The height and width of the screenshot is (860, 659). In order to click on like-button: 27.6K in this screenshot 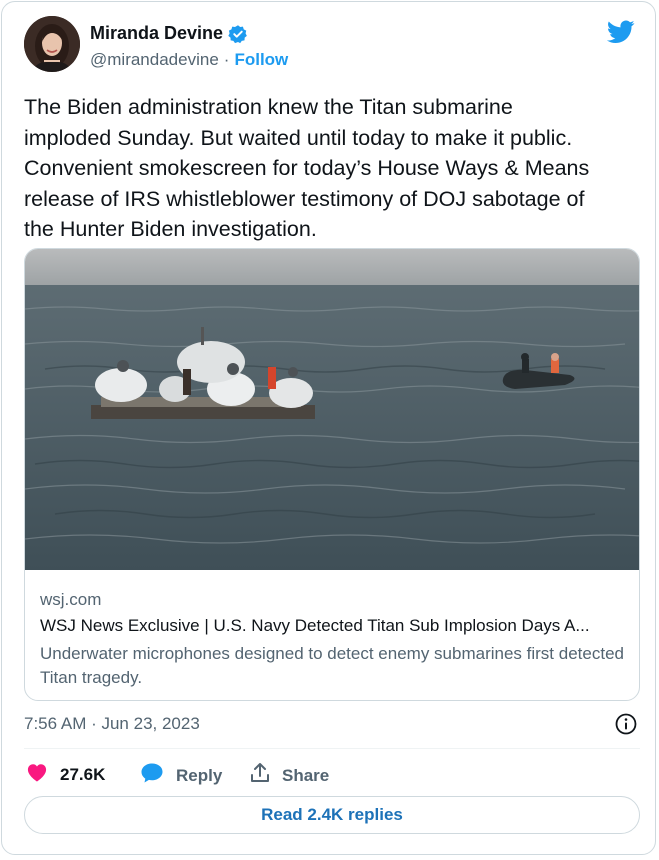, I will do `click(65, 774)`.